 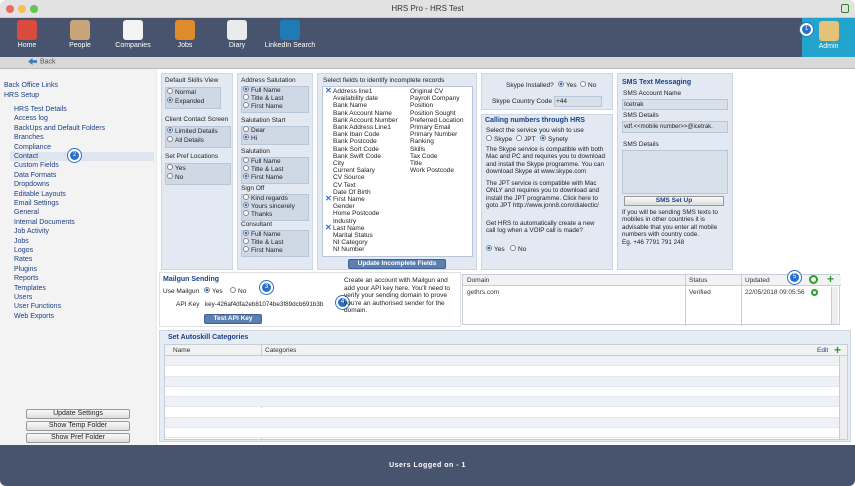 I want to click on update-settings-button: Update Settings, so click(x=78, y=414).